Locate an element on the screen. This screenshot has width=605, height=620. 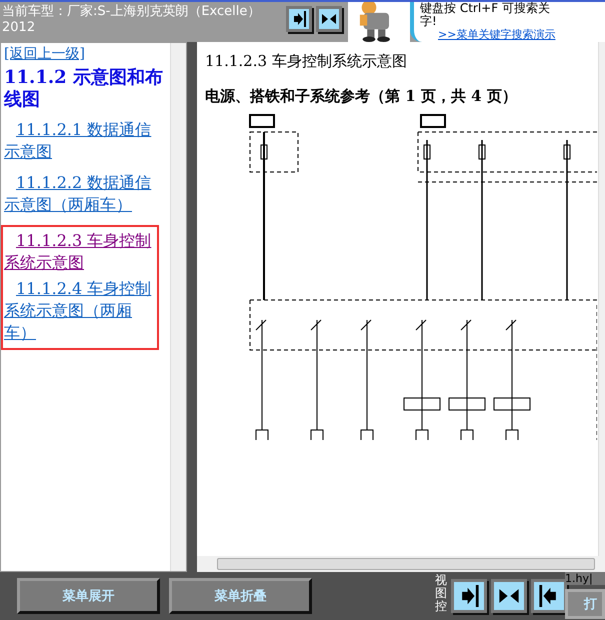
menu-button: 菜单折叠 is located at coordinates (240, 596).